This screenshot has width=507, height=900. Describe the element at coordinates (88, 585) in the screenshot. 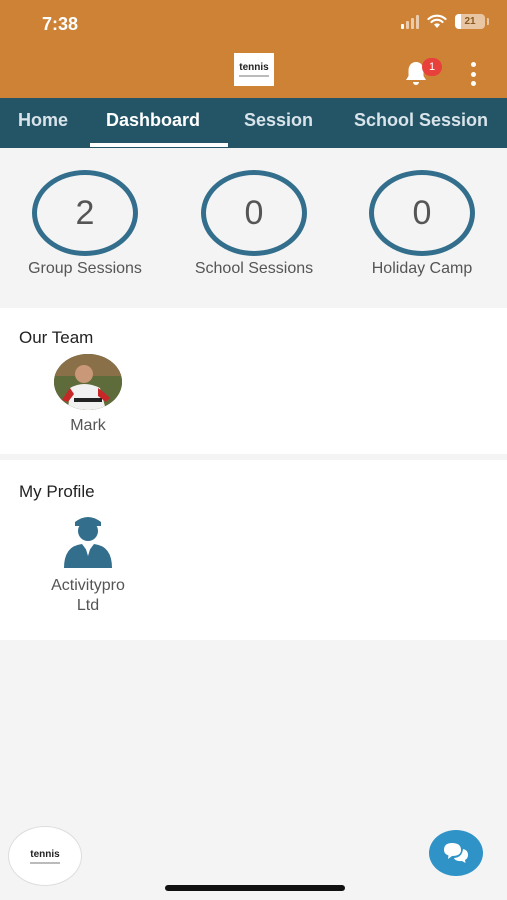

I see `profile-name-line1: Activitypro` at that location.